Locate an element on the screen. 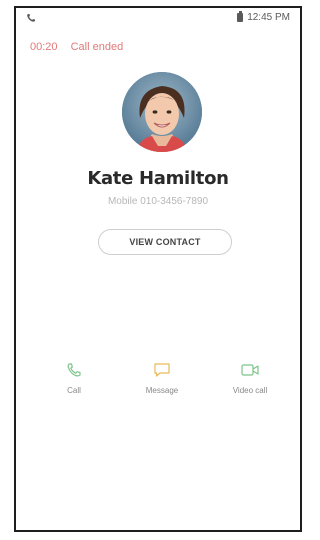 This screenshot has height=540, width=320. status-right: 12:45 PM is located at coordinates (263, 17).